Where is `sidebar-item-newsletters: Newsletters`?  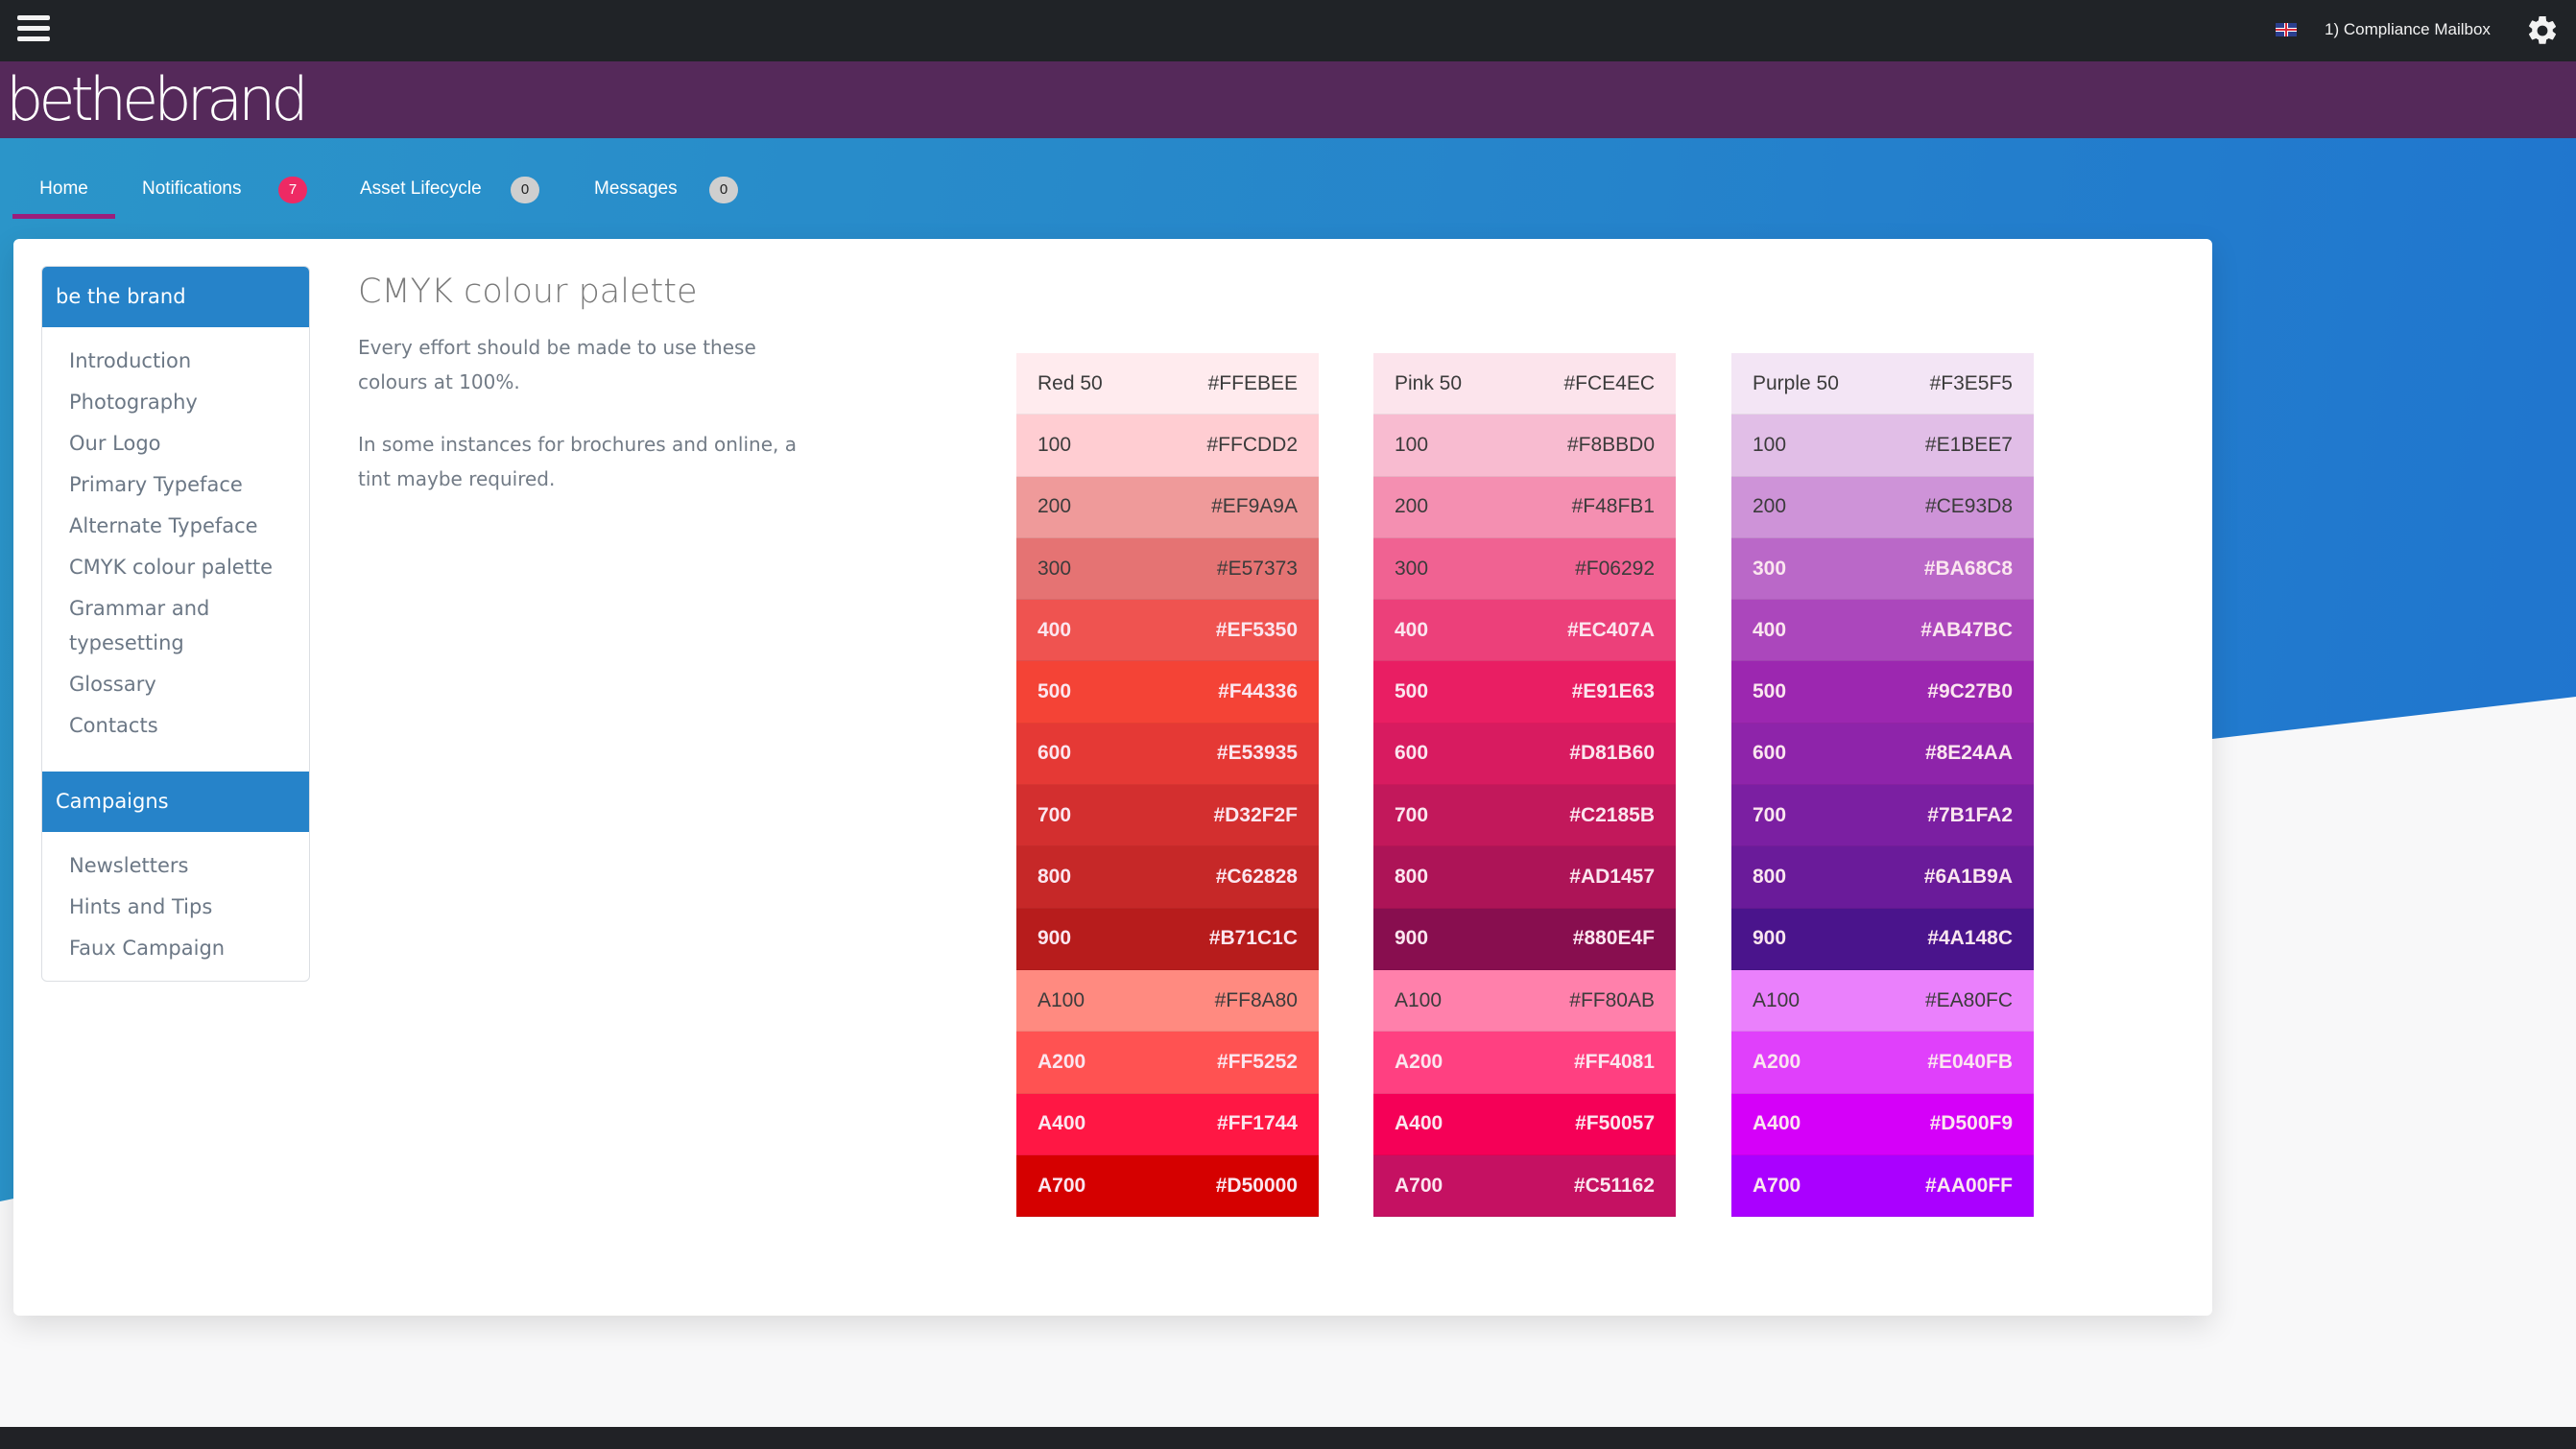
sidebar-item-newsletters: Newsletters is located at coordinates (175, 866).